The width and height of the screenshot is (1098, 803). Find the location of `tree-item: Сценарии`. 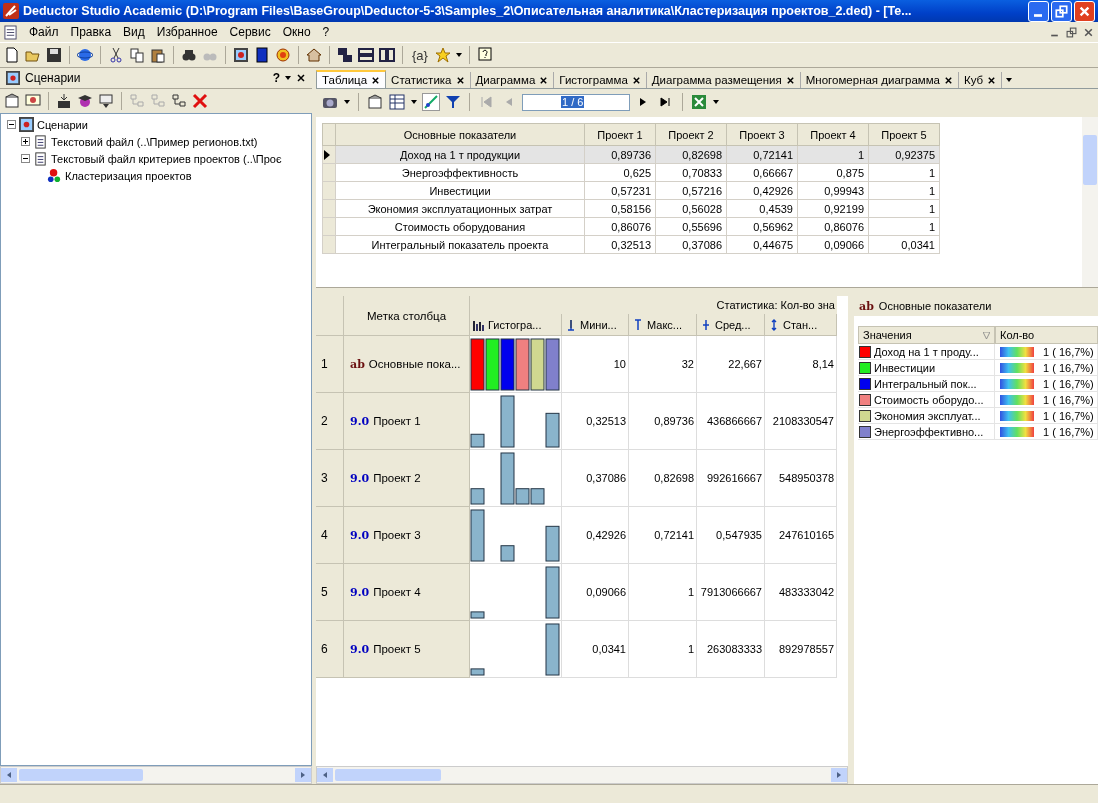

tree-item: Сценарии is located at coordinates (62, 124).